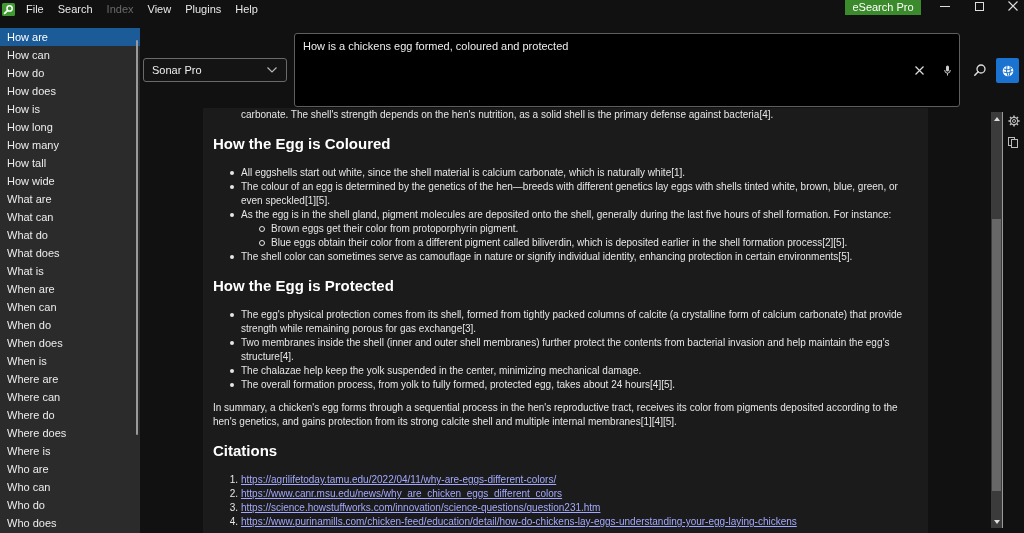  I want to click on citation-number: 4., so click(233, 522).